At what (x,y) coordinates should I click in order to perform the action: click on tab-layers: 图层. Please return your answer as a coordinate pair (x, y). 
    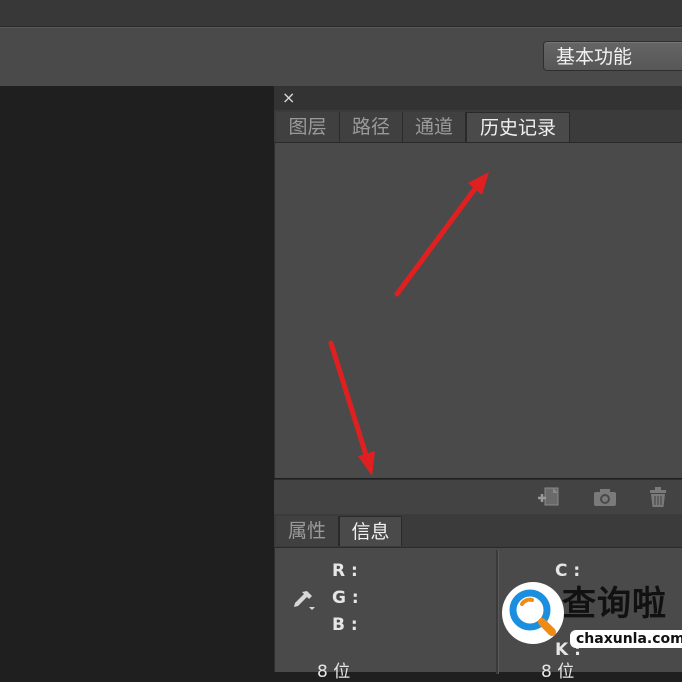
    Looking at the image, I should click on (308, 127).